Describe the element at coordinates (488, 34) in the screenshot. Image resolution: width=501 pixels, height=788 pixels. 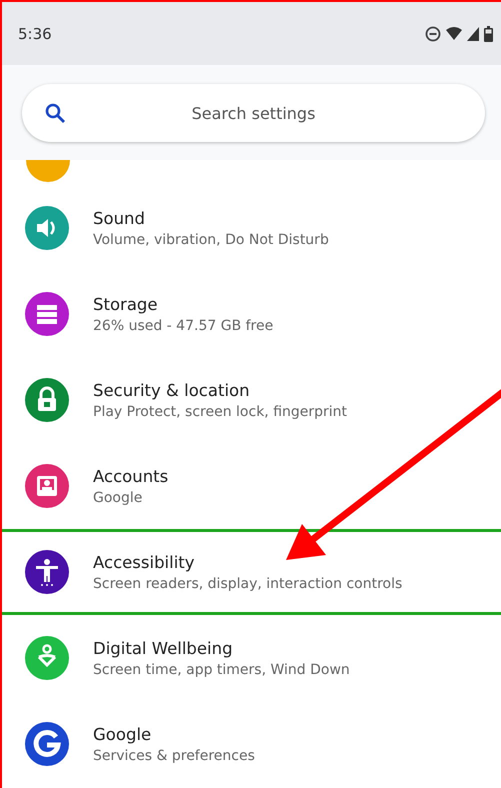
I see `battery-icon` at that location.